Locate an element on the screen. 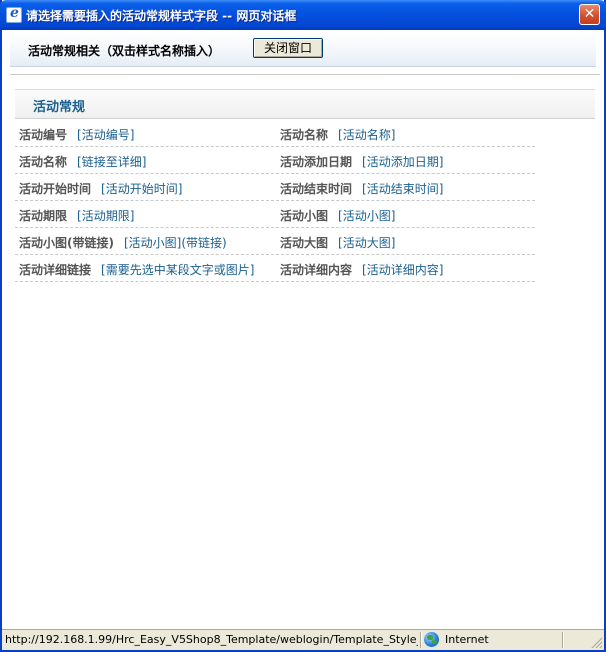 This screenshot has width=606, height=652. field-label: 活动结束时间 is located at coordinates (316, 189).